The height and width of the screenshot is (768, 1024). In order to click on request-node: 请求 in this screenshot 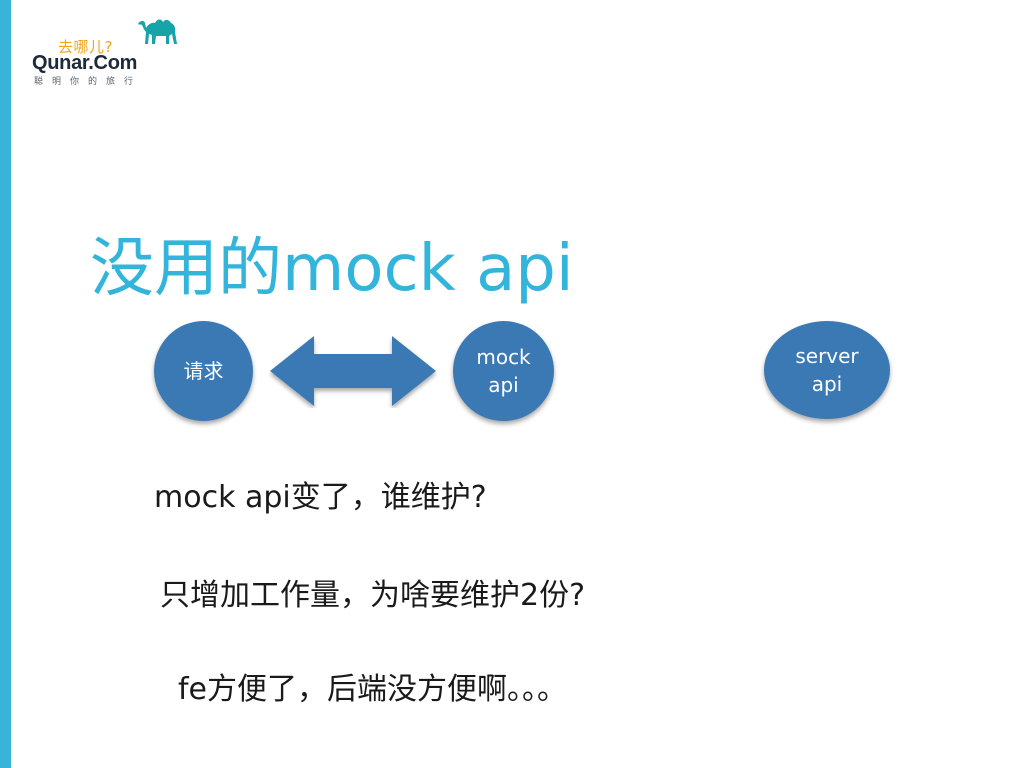, I will do `click(203, 371)`.